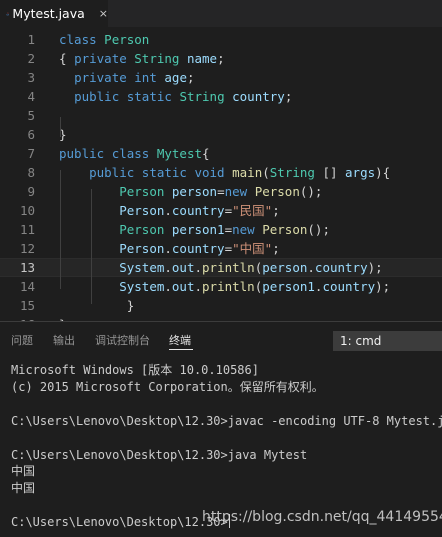  I want to click on code-line: 1 class Person, so click(221, 39).